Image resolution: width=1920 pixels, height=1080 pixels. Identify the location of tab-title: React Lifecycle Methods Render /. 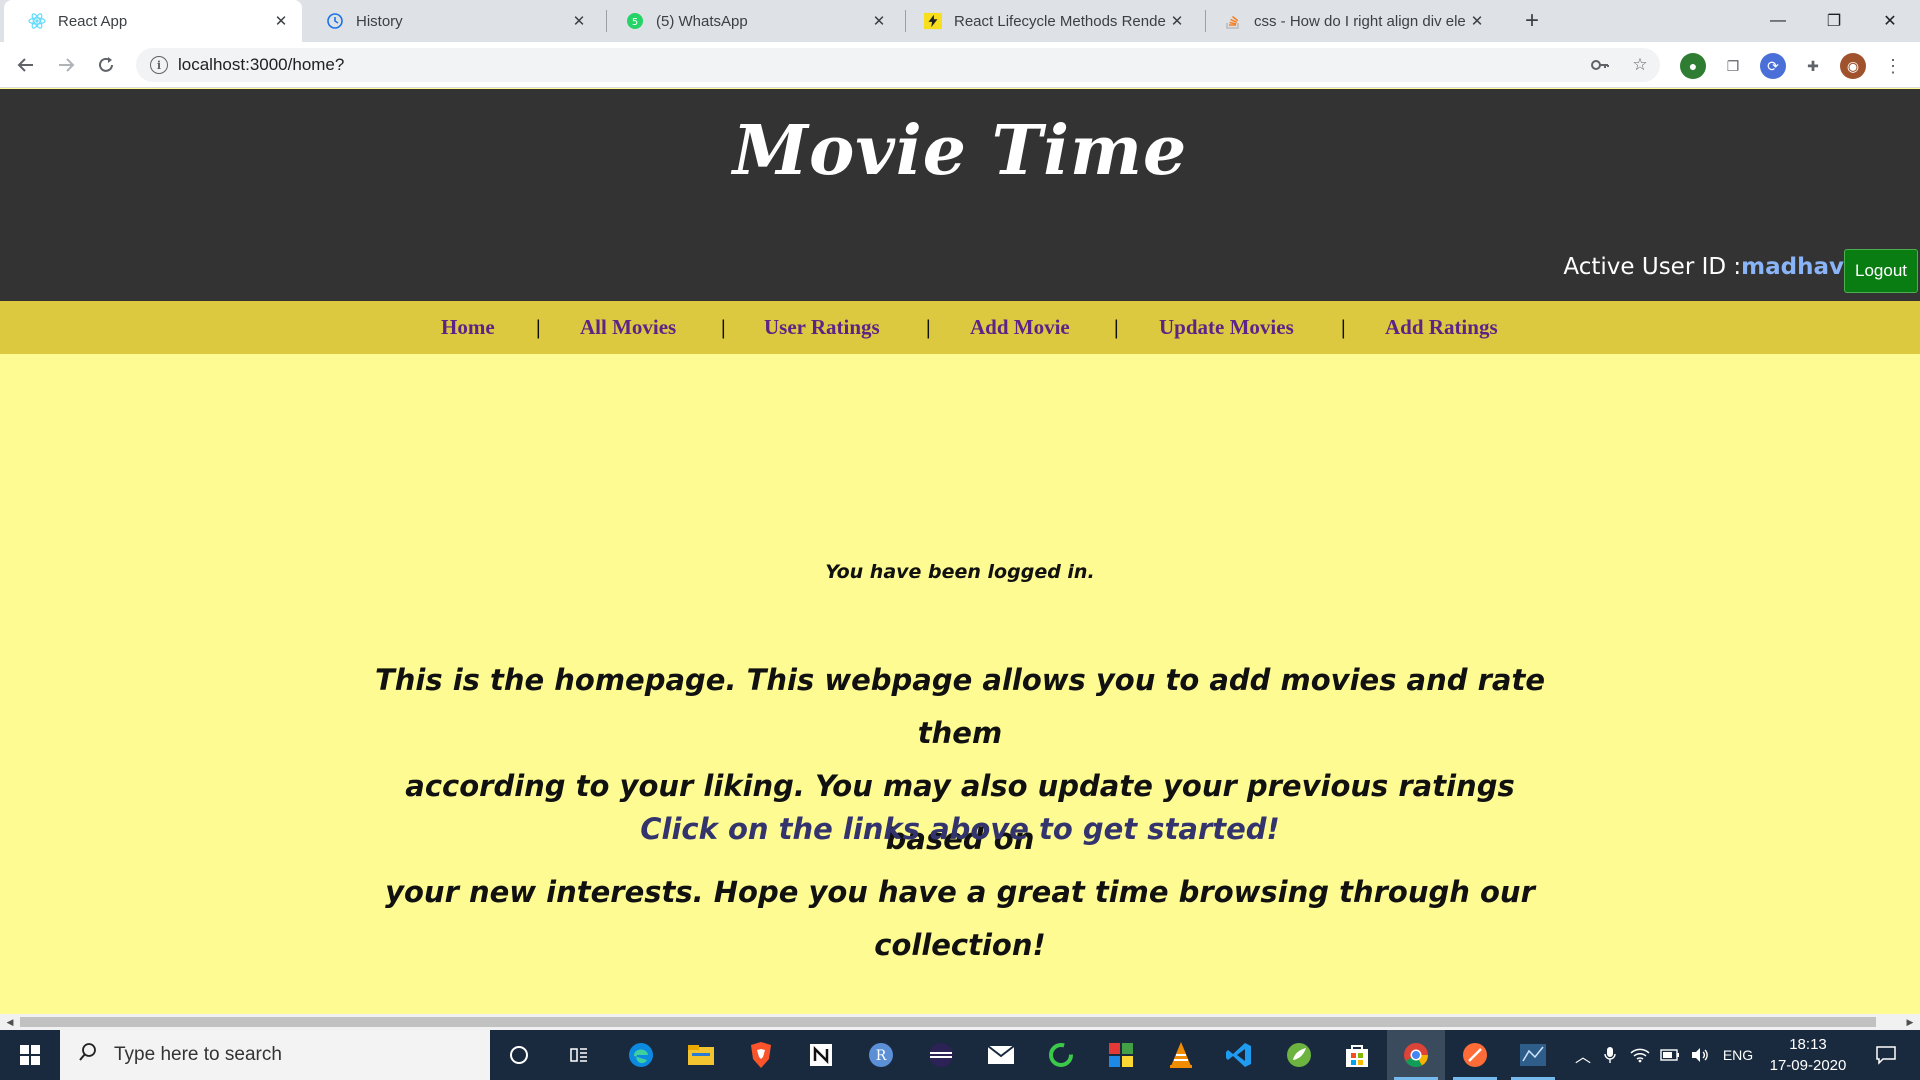
(1060, 21).